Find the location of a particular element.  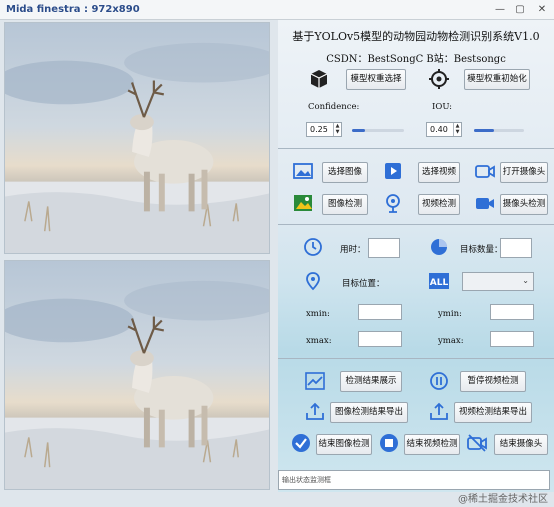

maximize-button: ▢ is located at coordinates (520, 9).